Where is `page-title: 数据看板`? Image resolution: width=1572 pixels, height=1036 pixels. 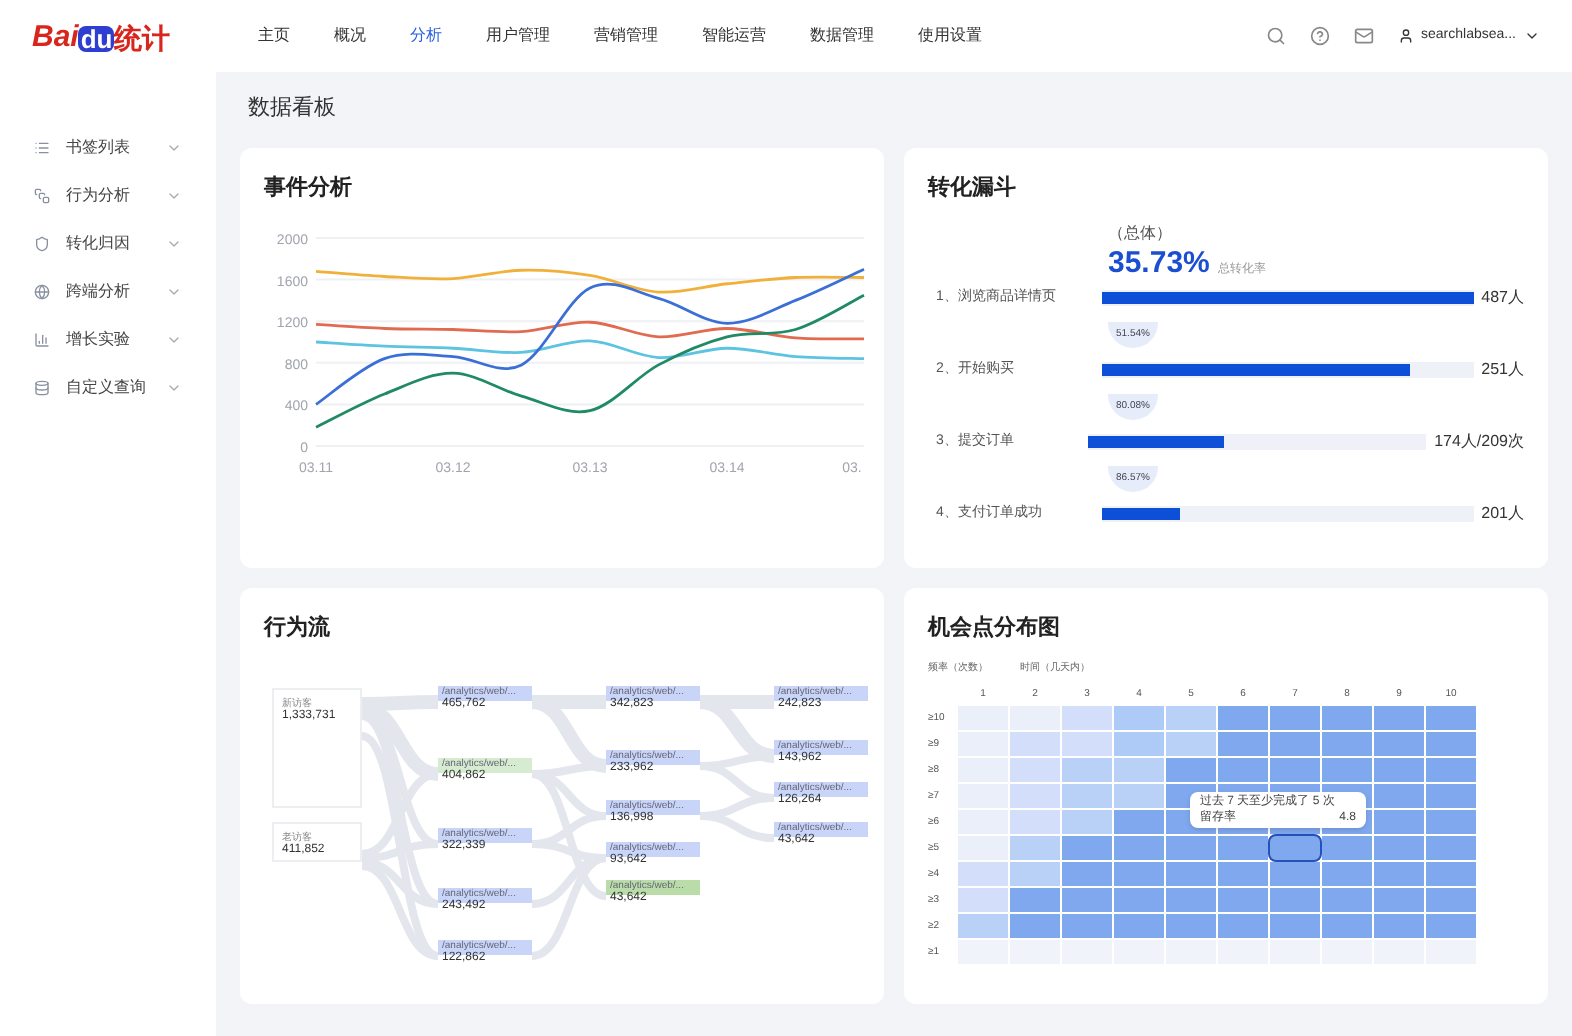 page-title: 数据看板 is located at coordinates (292, 109).